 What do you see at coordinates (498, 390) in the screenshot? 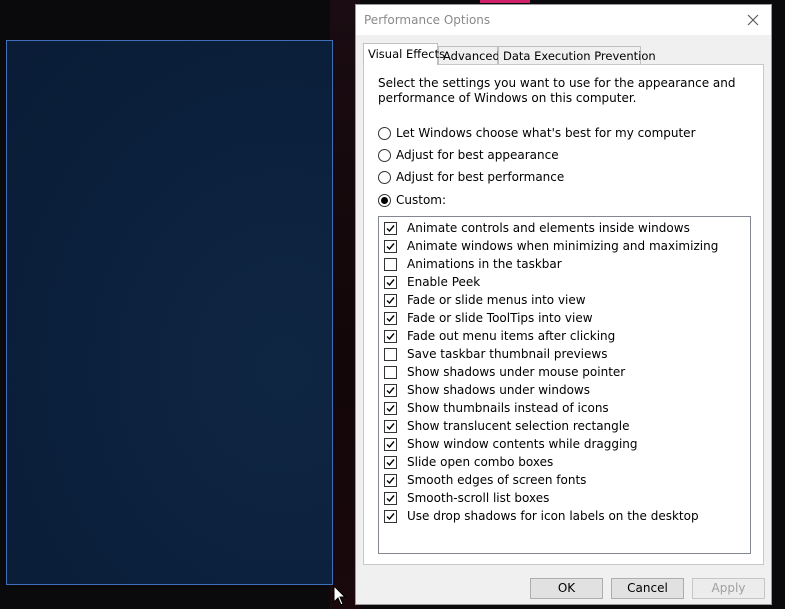
I see `effect-label: Show shadows under windows` at bounding box center [498, 390].